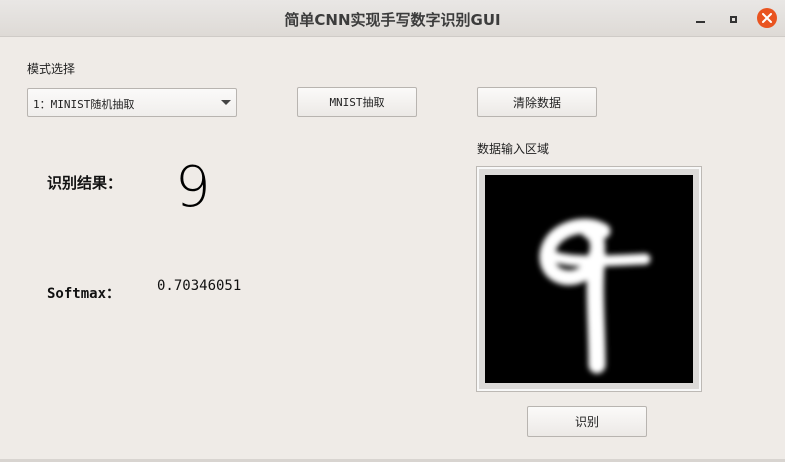  I want to click on recognize-button: 识别, so click(587, 421).